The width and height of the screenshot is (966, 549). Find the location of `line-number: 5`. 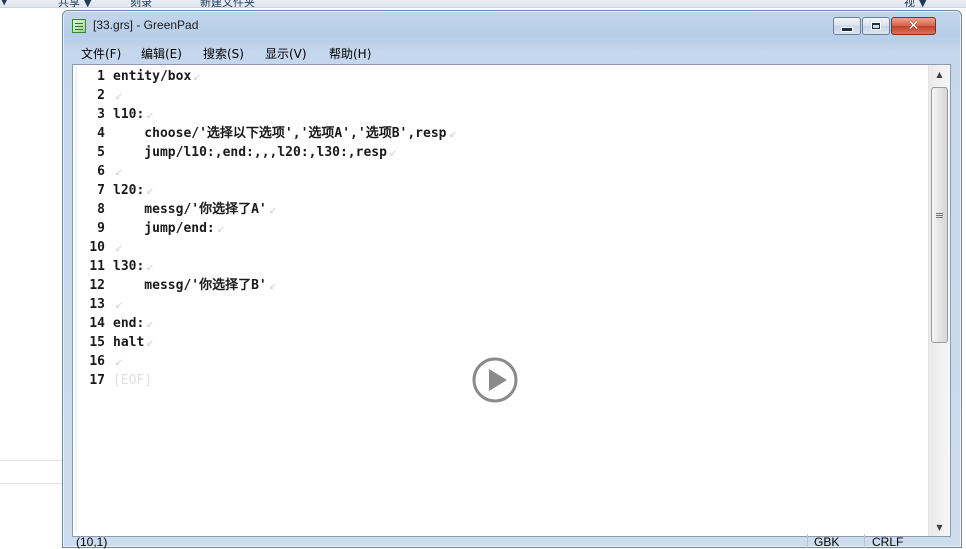

line-number: 5 is located at coordinates (101, 152).